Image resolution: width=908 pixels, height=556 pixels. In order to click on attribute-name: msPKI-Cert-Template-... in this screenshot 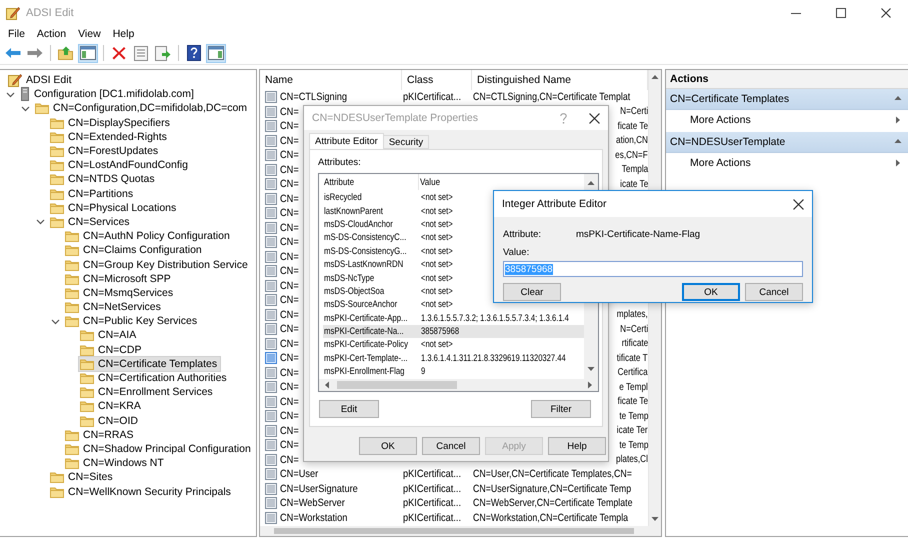, I will do `click(366, 358)`.